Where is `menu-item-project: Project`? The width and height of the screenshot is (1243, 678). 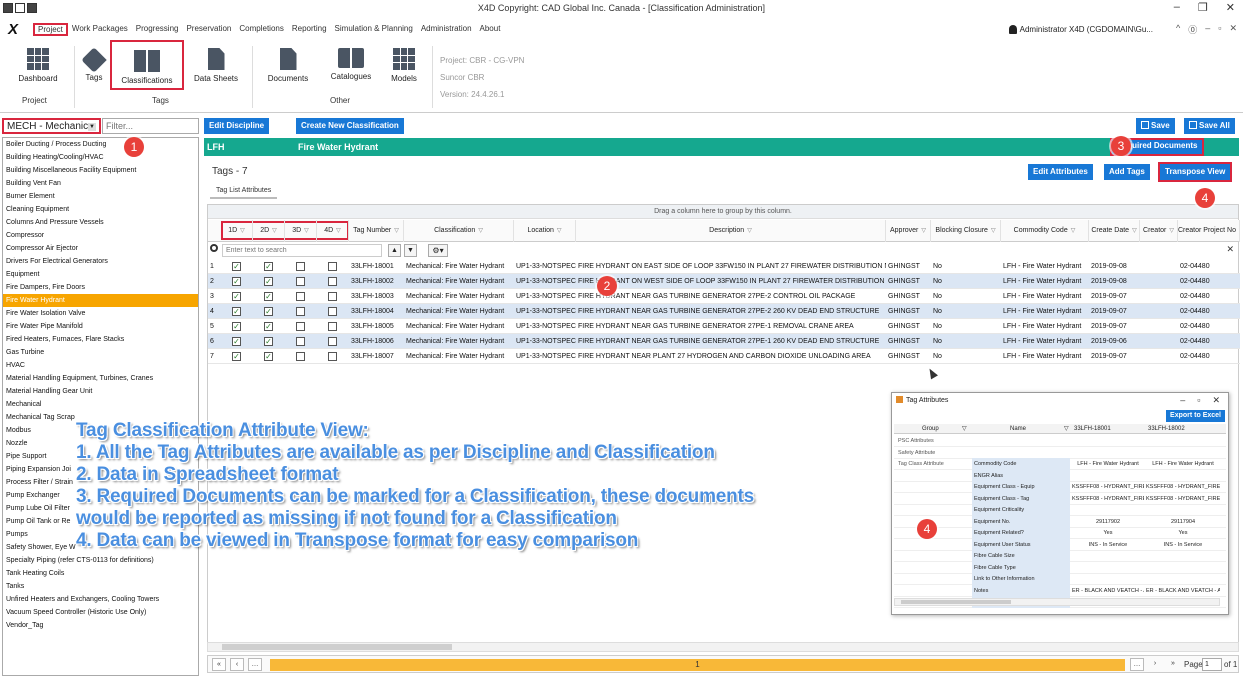 menu-item-project: Project is located at coordinates (50, 29).